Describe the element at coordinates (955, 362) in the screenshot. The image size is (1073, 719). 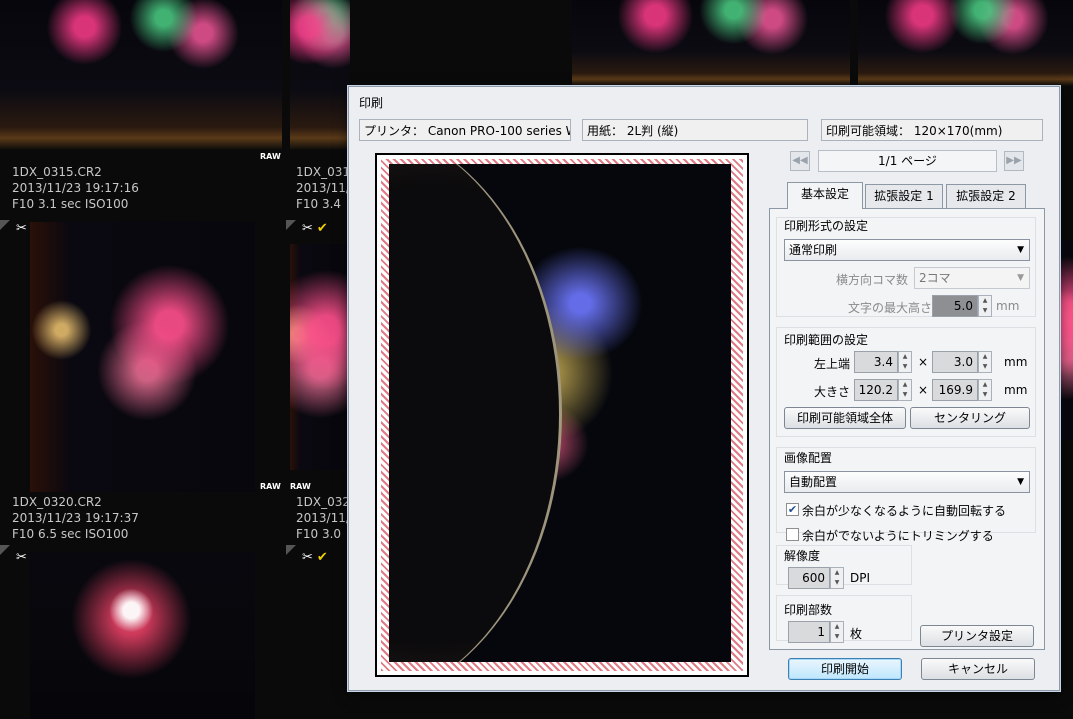
I see `top-left-y-input: 3.0` at that location.